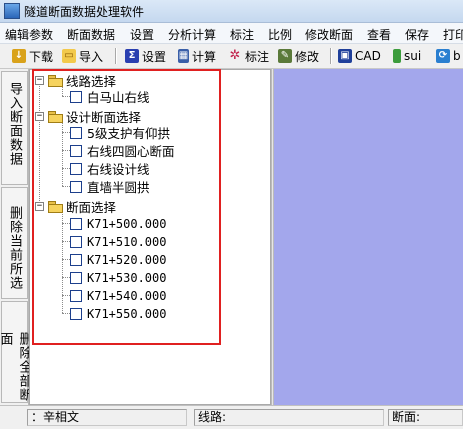  I want to click on import-section-data-button: 导入断面数据, so click(14, 128).